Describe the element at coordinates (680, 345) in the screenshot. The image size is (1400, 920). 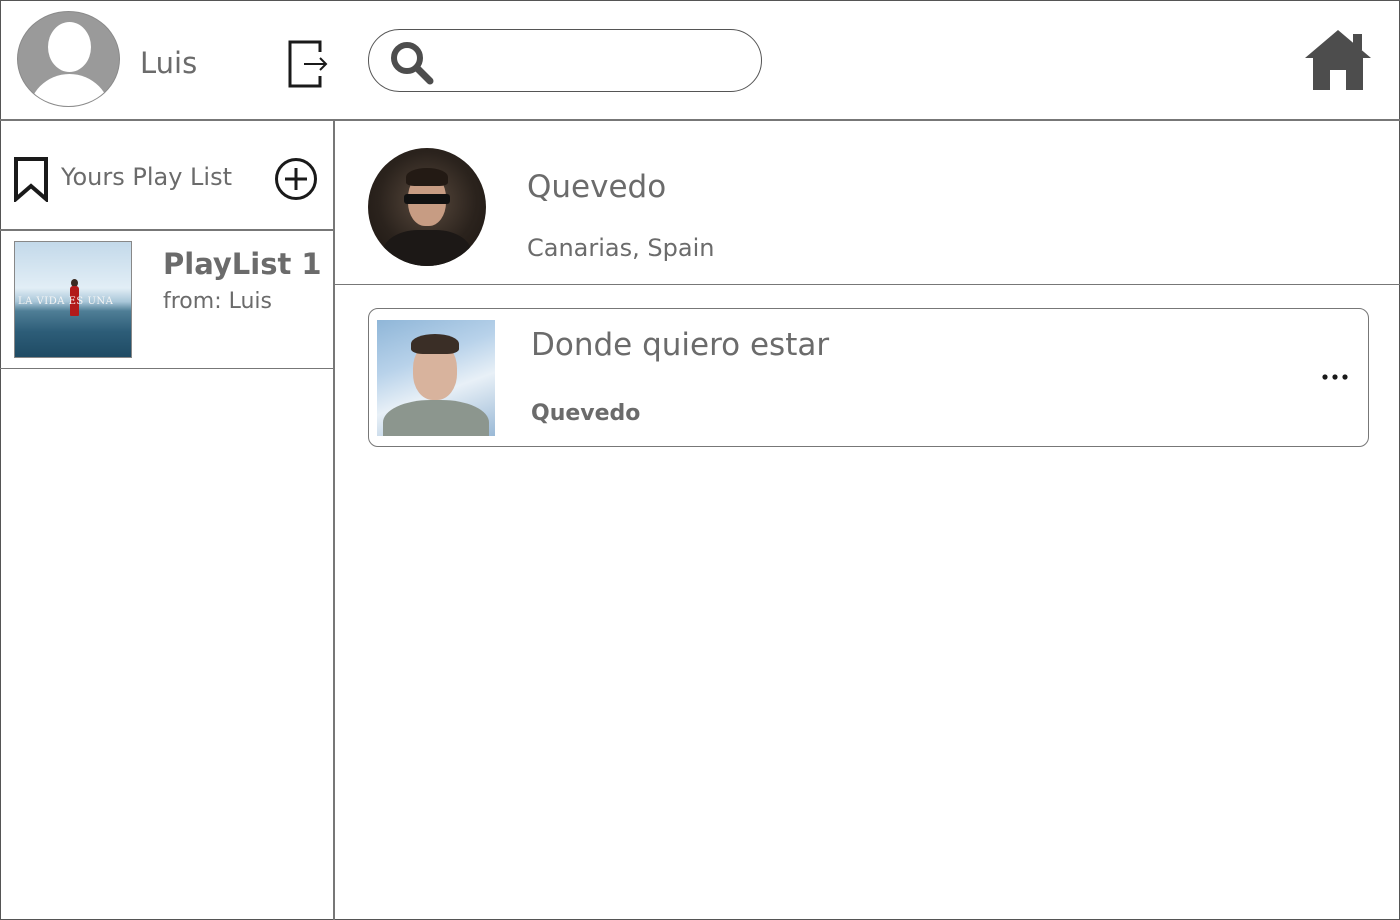
I see `song-title: Donde quiero estar` at that location.